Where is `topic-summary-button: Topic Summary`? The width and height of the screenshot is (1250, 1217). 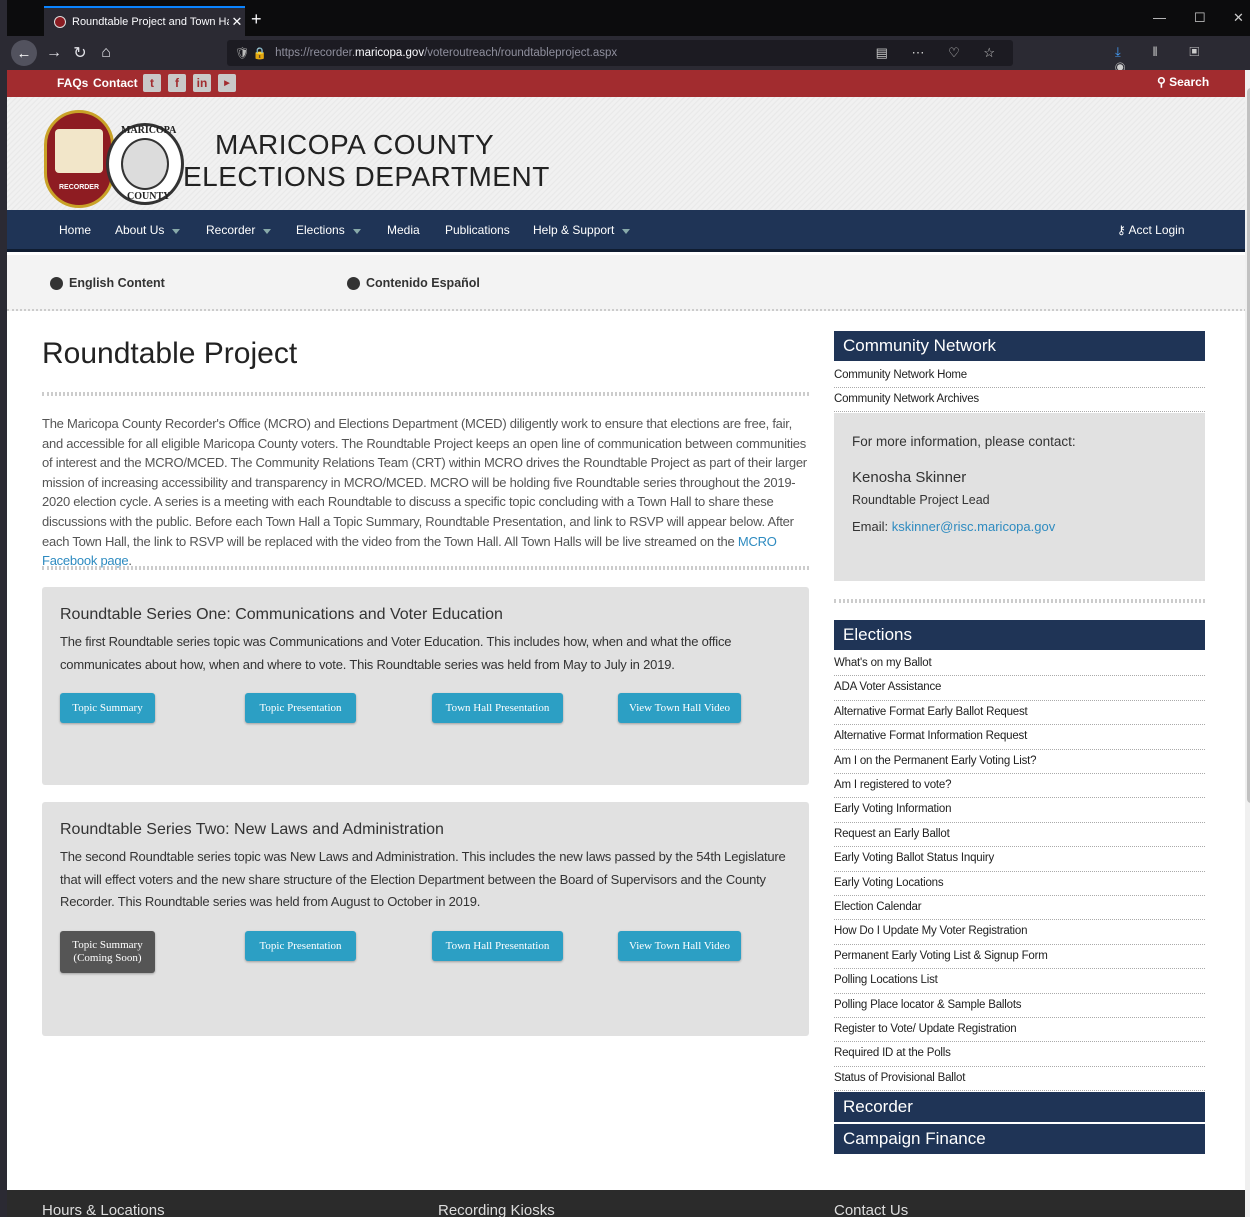 topic-summary-button: Topic Summary is located at coordinates (107, 708).